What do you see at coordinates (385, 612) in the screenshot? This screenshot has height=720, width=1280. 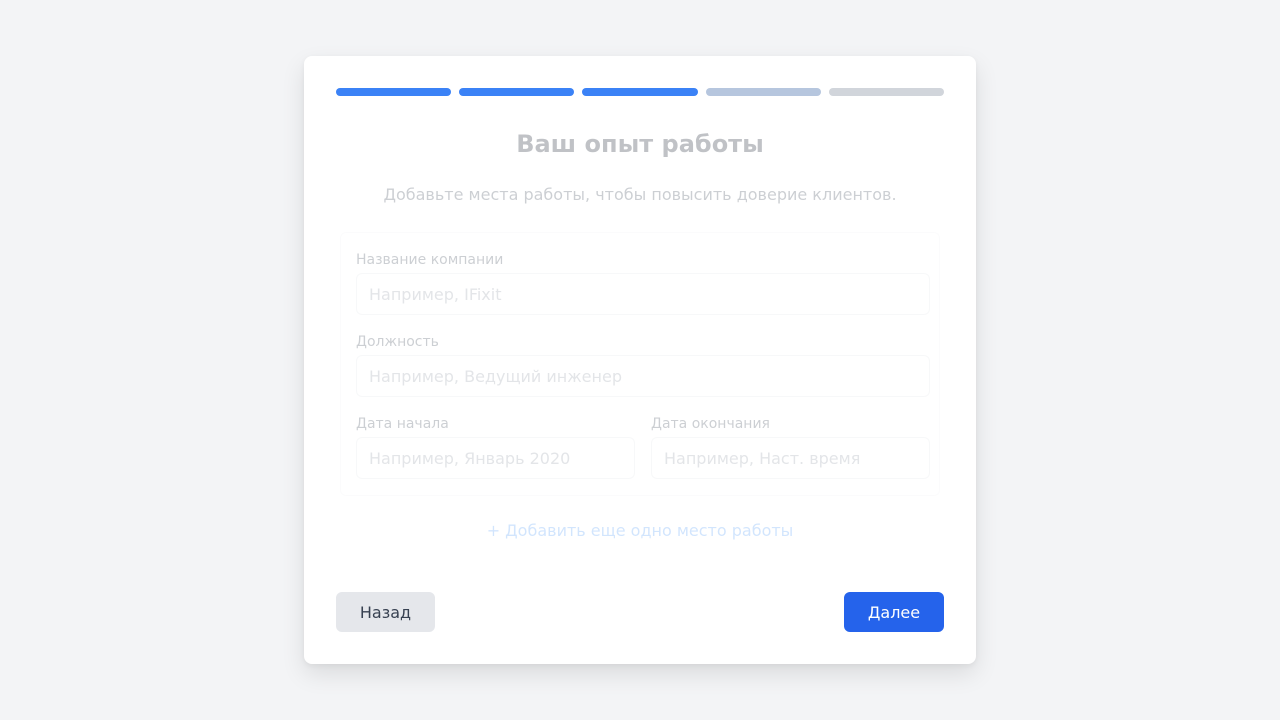 I see `back-button: Назад` at bounding box center [385, 612].